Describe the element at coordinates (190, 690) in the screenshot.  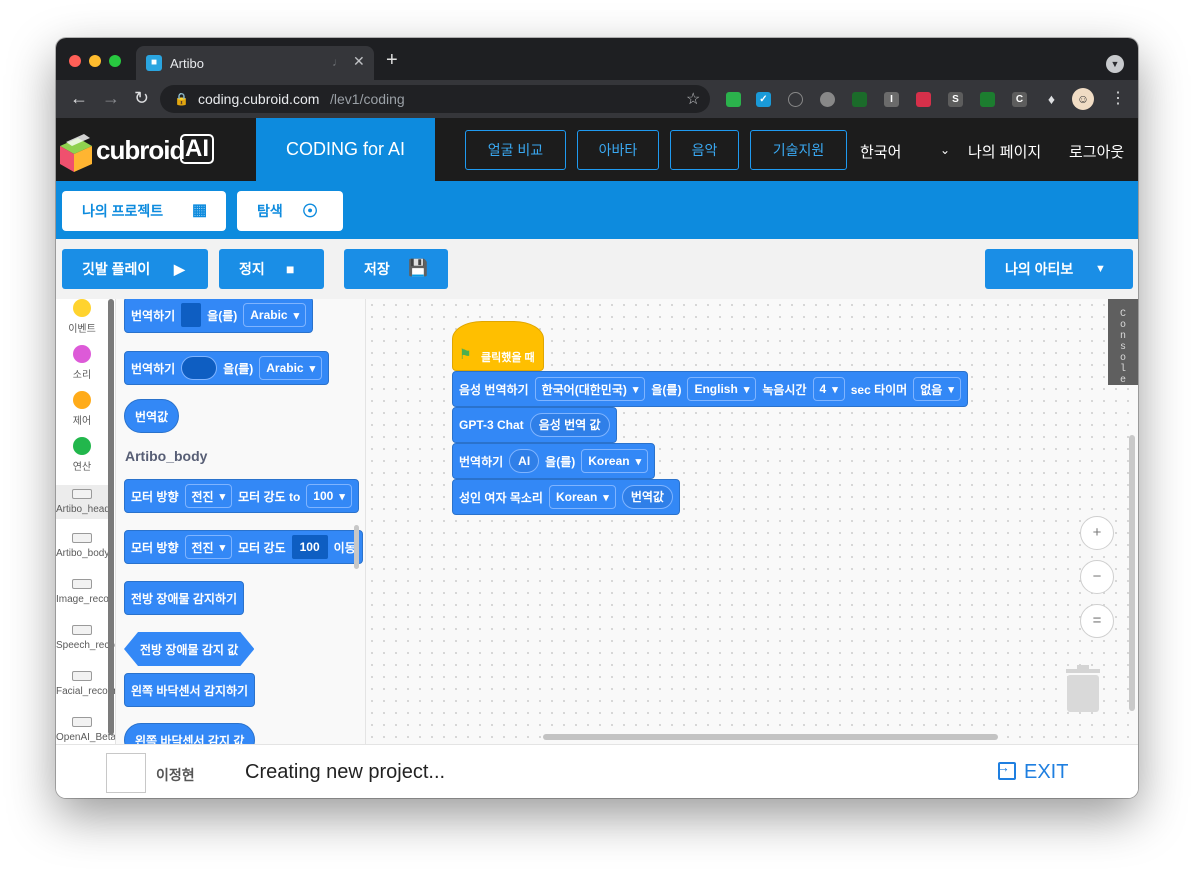
I see `palette-left-floor-block: 왼쪽 바닥센서 감지하기` at that location.